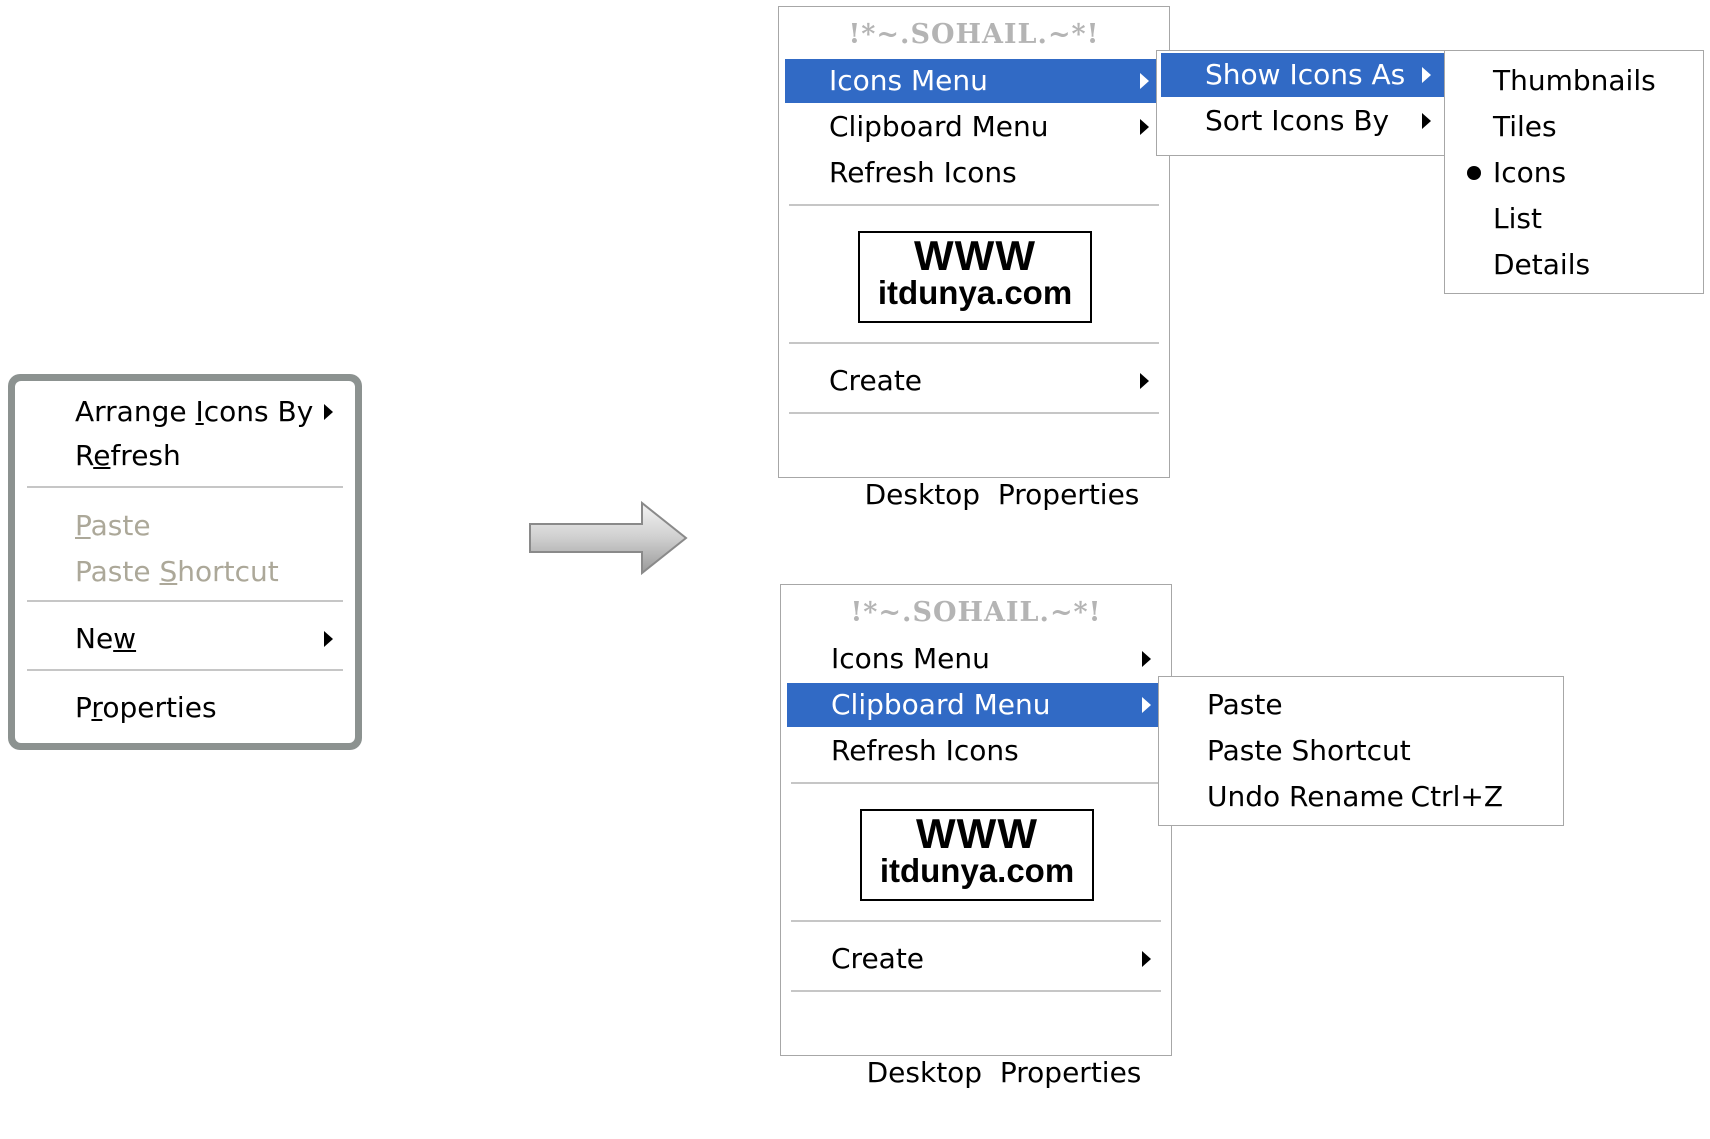 The image size is (1710, 1139). I want to click on menu-item-label: Tiles, so click(1525, 126).